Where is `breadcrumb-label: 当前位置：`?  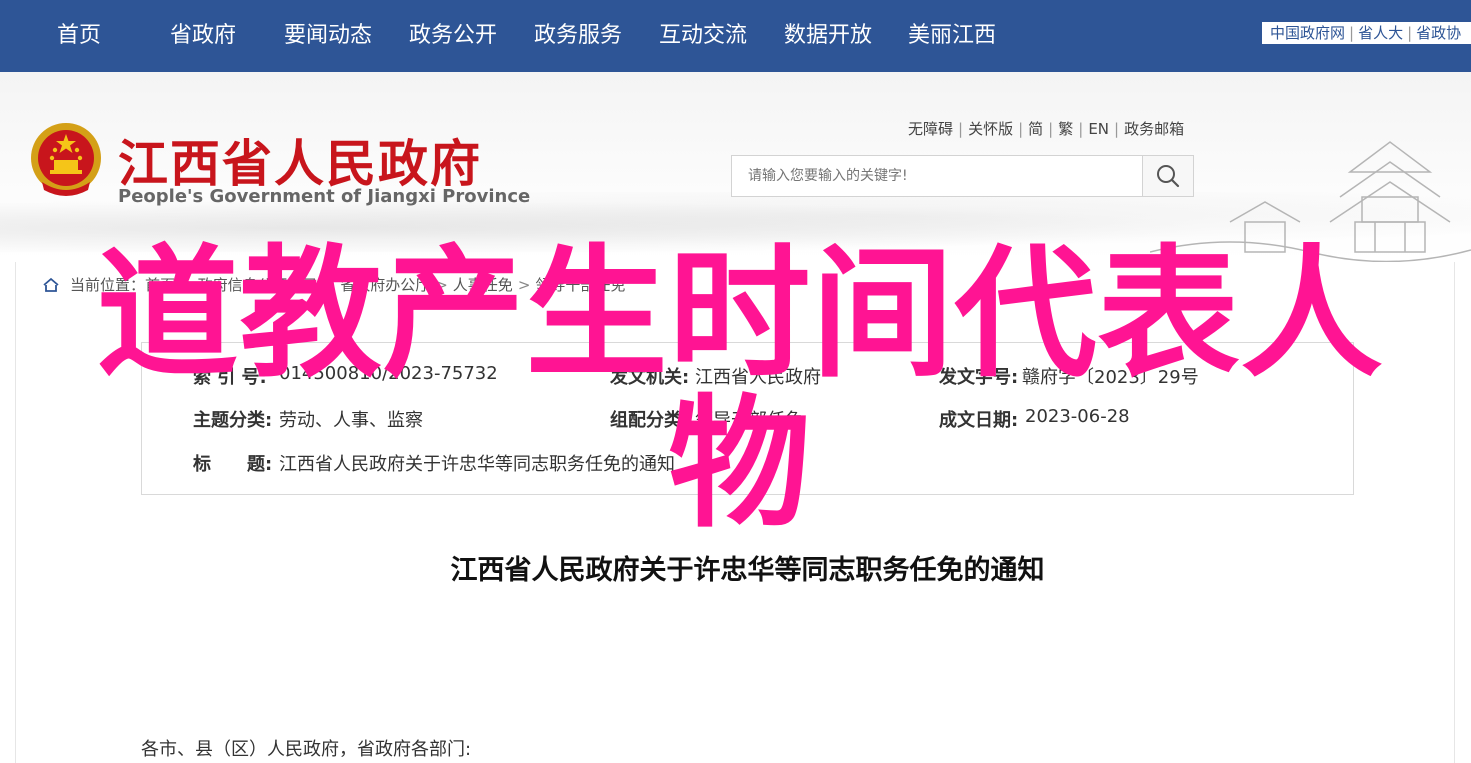
breadcrumb-label: 当前位置： is located at coordinates (108, 285).